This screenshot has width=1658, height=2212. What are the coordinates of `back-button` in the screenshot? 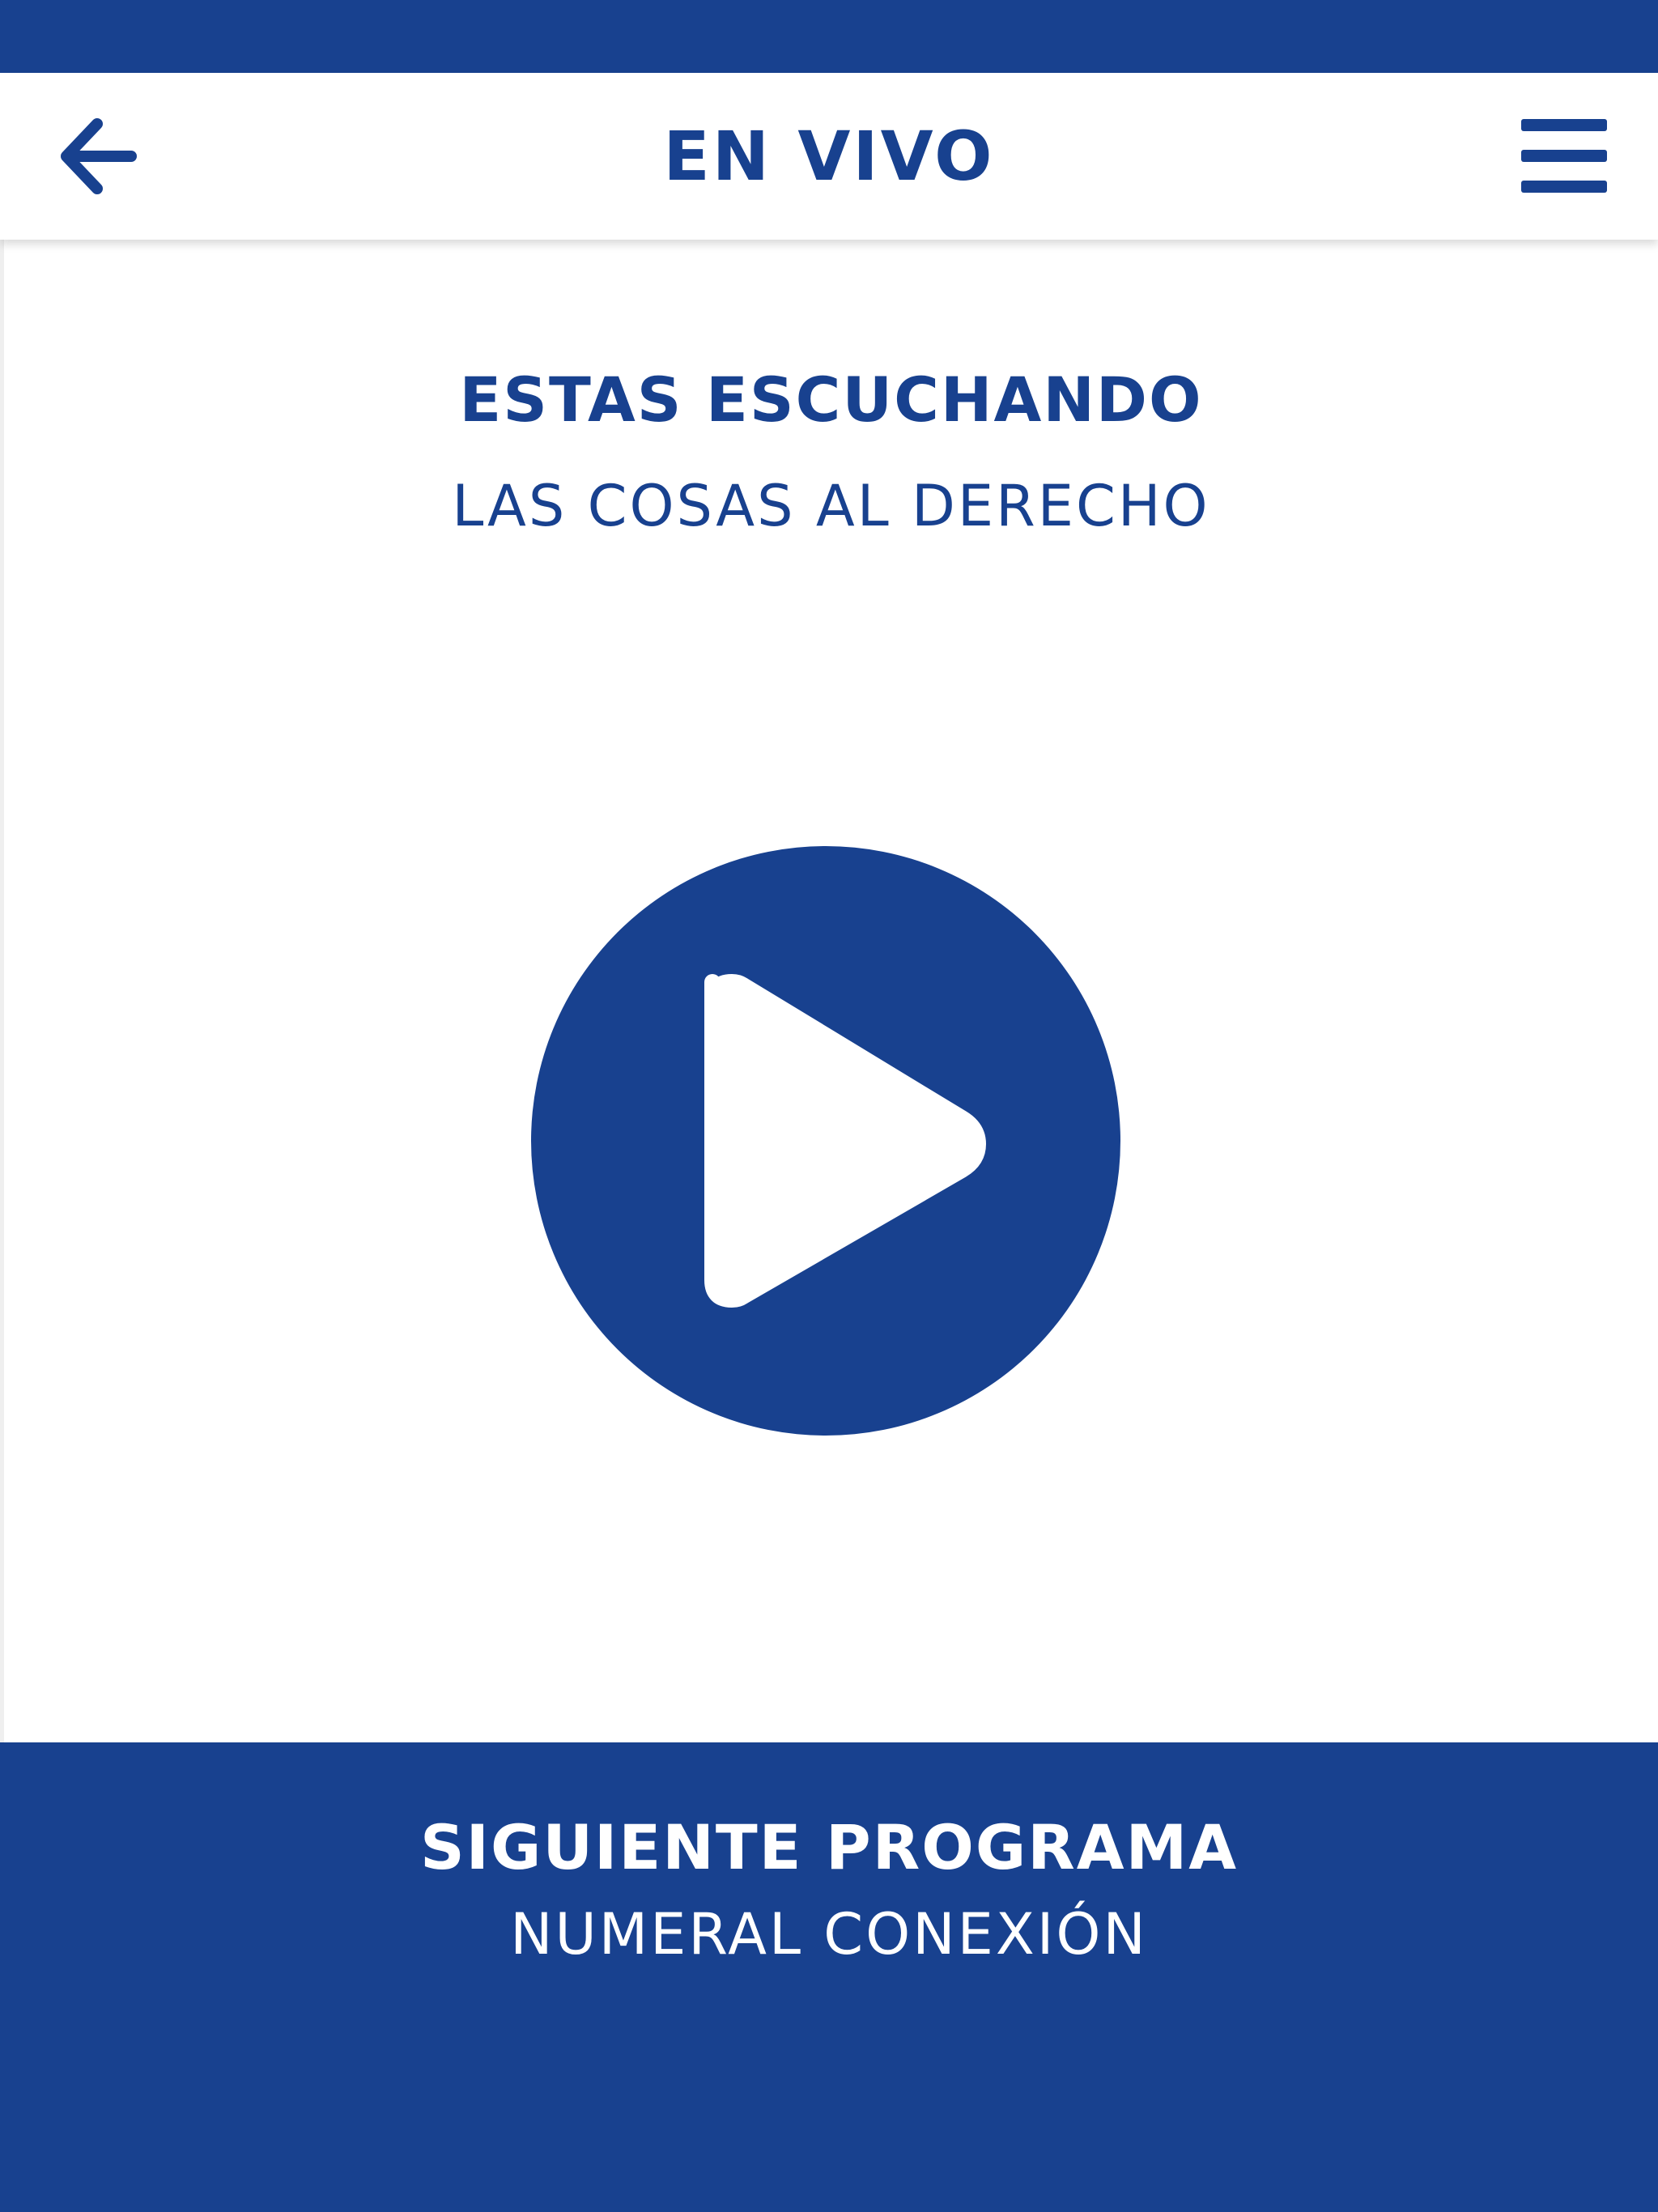 It's located at (98, 157).